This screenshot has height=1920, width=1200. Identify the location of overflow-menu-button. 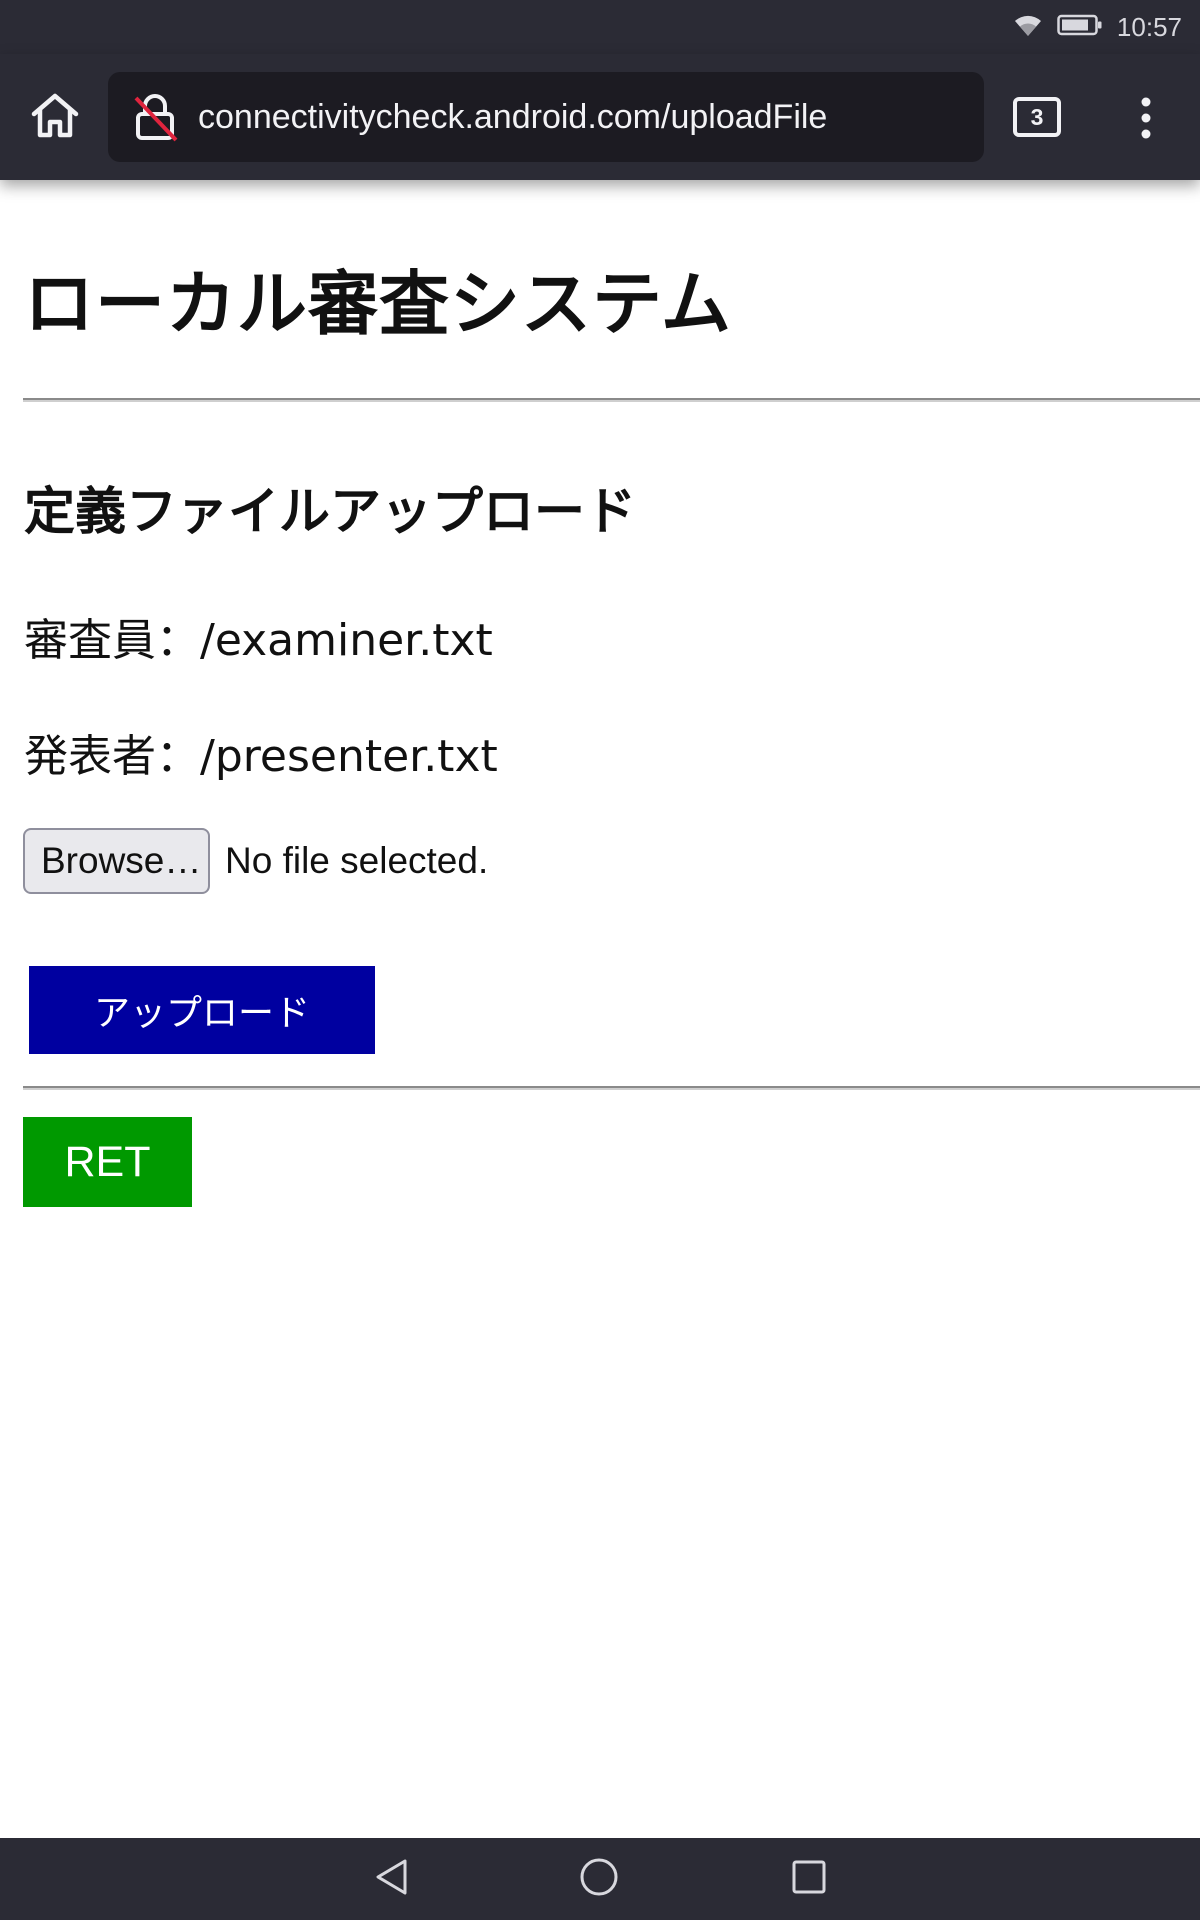
(1146, 120).